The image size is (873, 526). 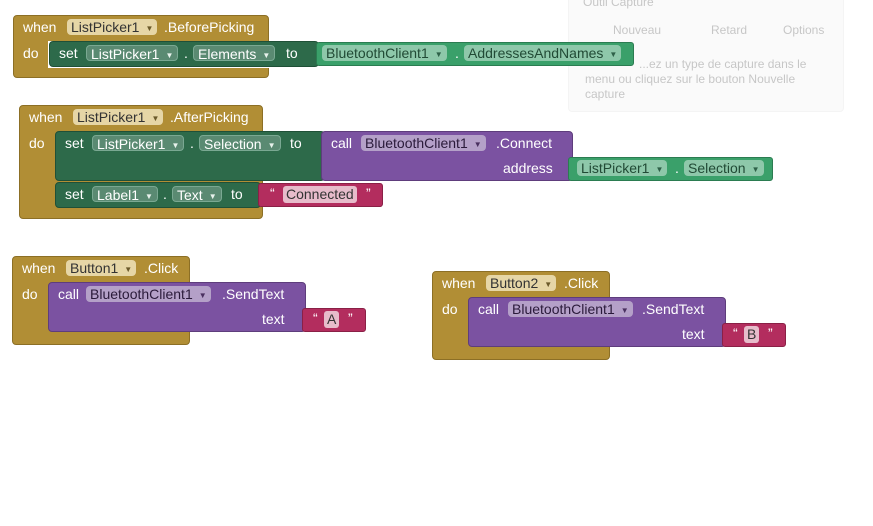 What do you see at coordinates (332, 319) in the screenshot?
I see `string-value-field: A` at bounding box center [332, 319].